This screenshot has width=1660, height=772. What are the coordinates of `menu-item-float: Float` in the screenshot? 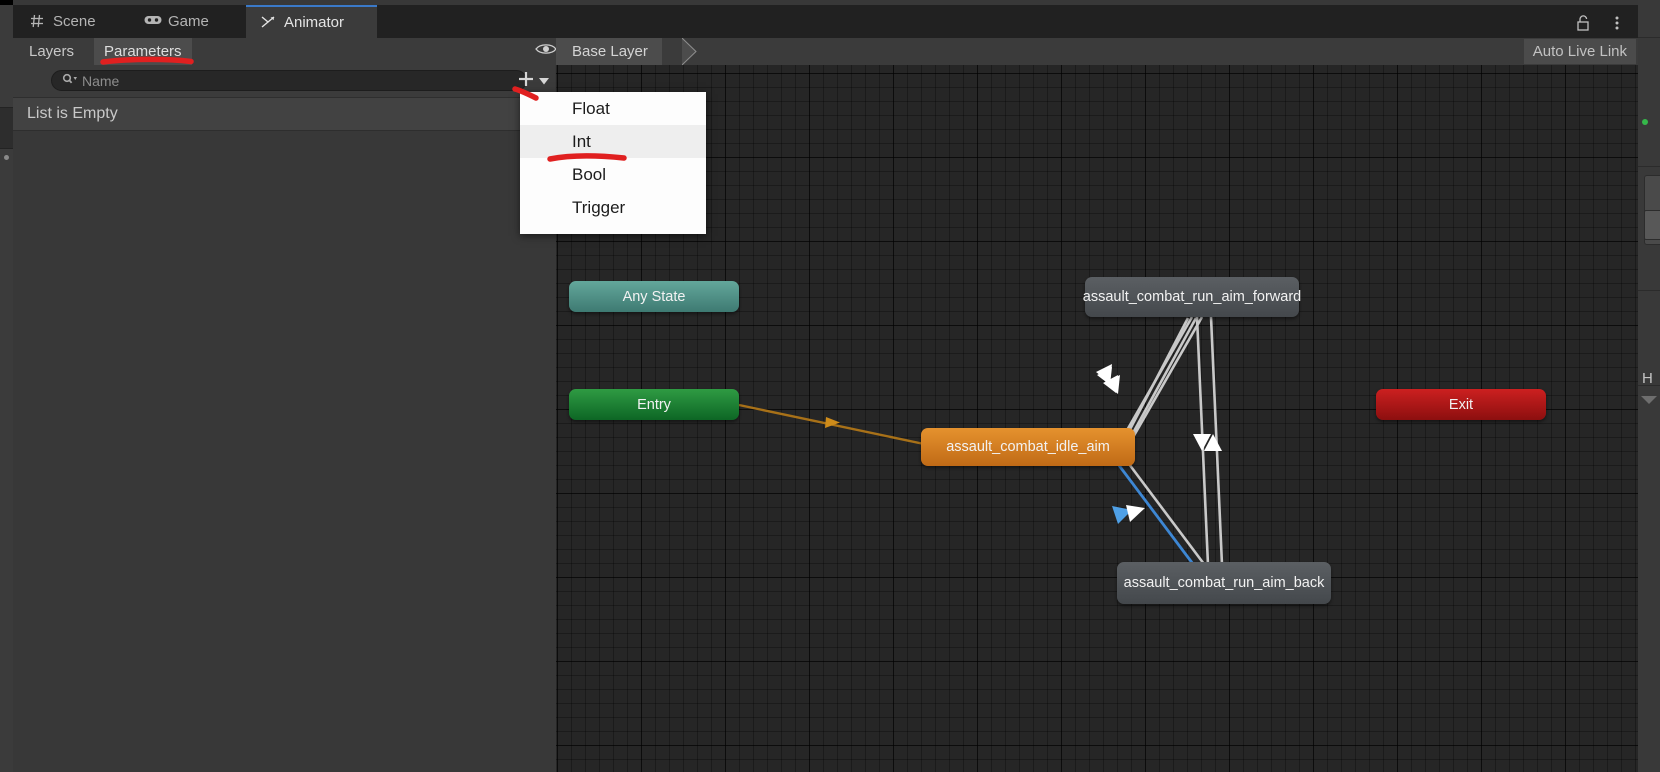 It's located at (613, 108).